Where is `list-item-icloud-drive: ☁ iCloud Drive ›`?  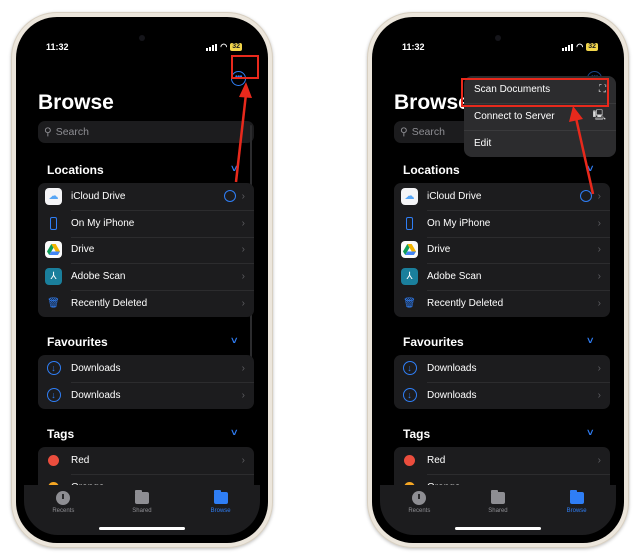 list-item-icloud-drive: ☁ iCloud Drive › is located at coordinates (146, 196).